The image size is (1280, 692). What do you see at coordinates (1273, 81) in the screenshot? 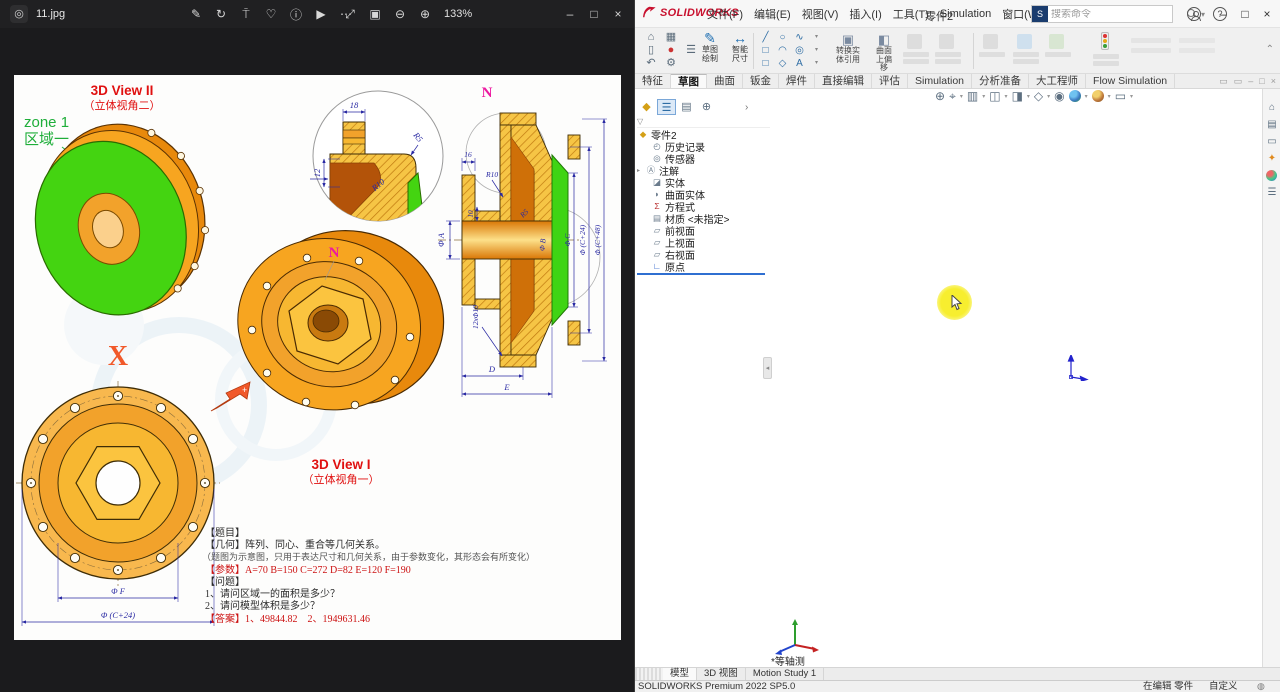
I see `doc-close-icon: ×` at bounding box center [1273, 81].